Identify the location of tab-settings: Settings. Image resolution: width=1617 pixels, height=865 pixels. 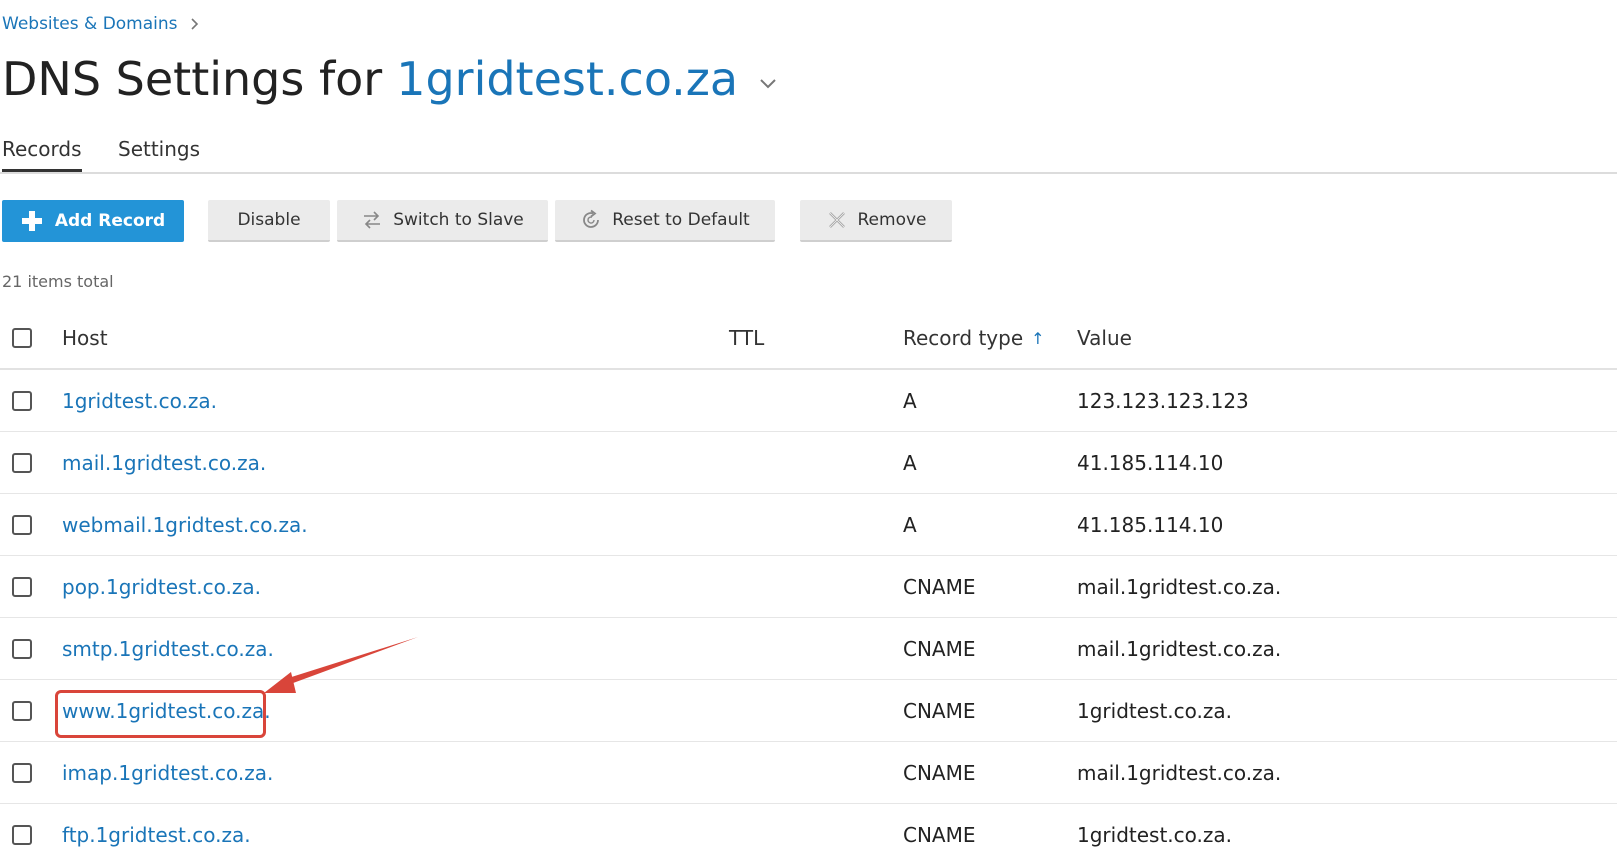
(159, 149).